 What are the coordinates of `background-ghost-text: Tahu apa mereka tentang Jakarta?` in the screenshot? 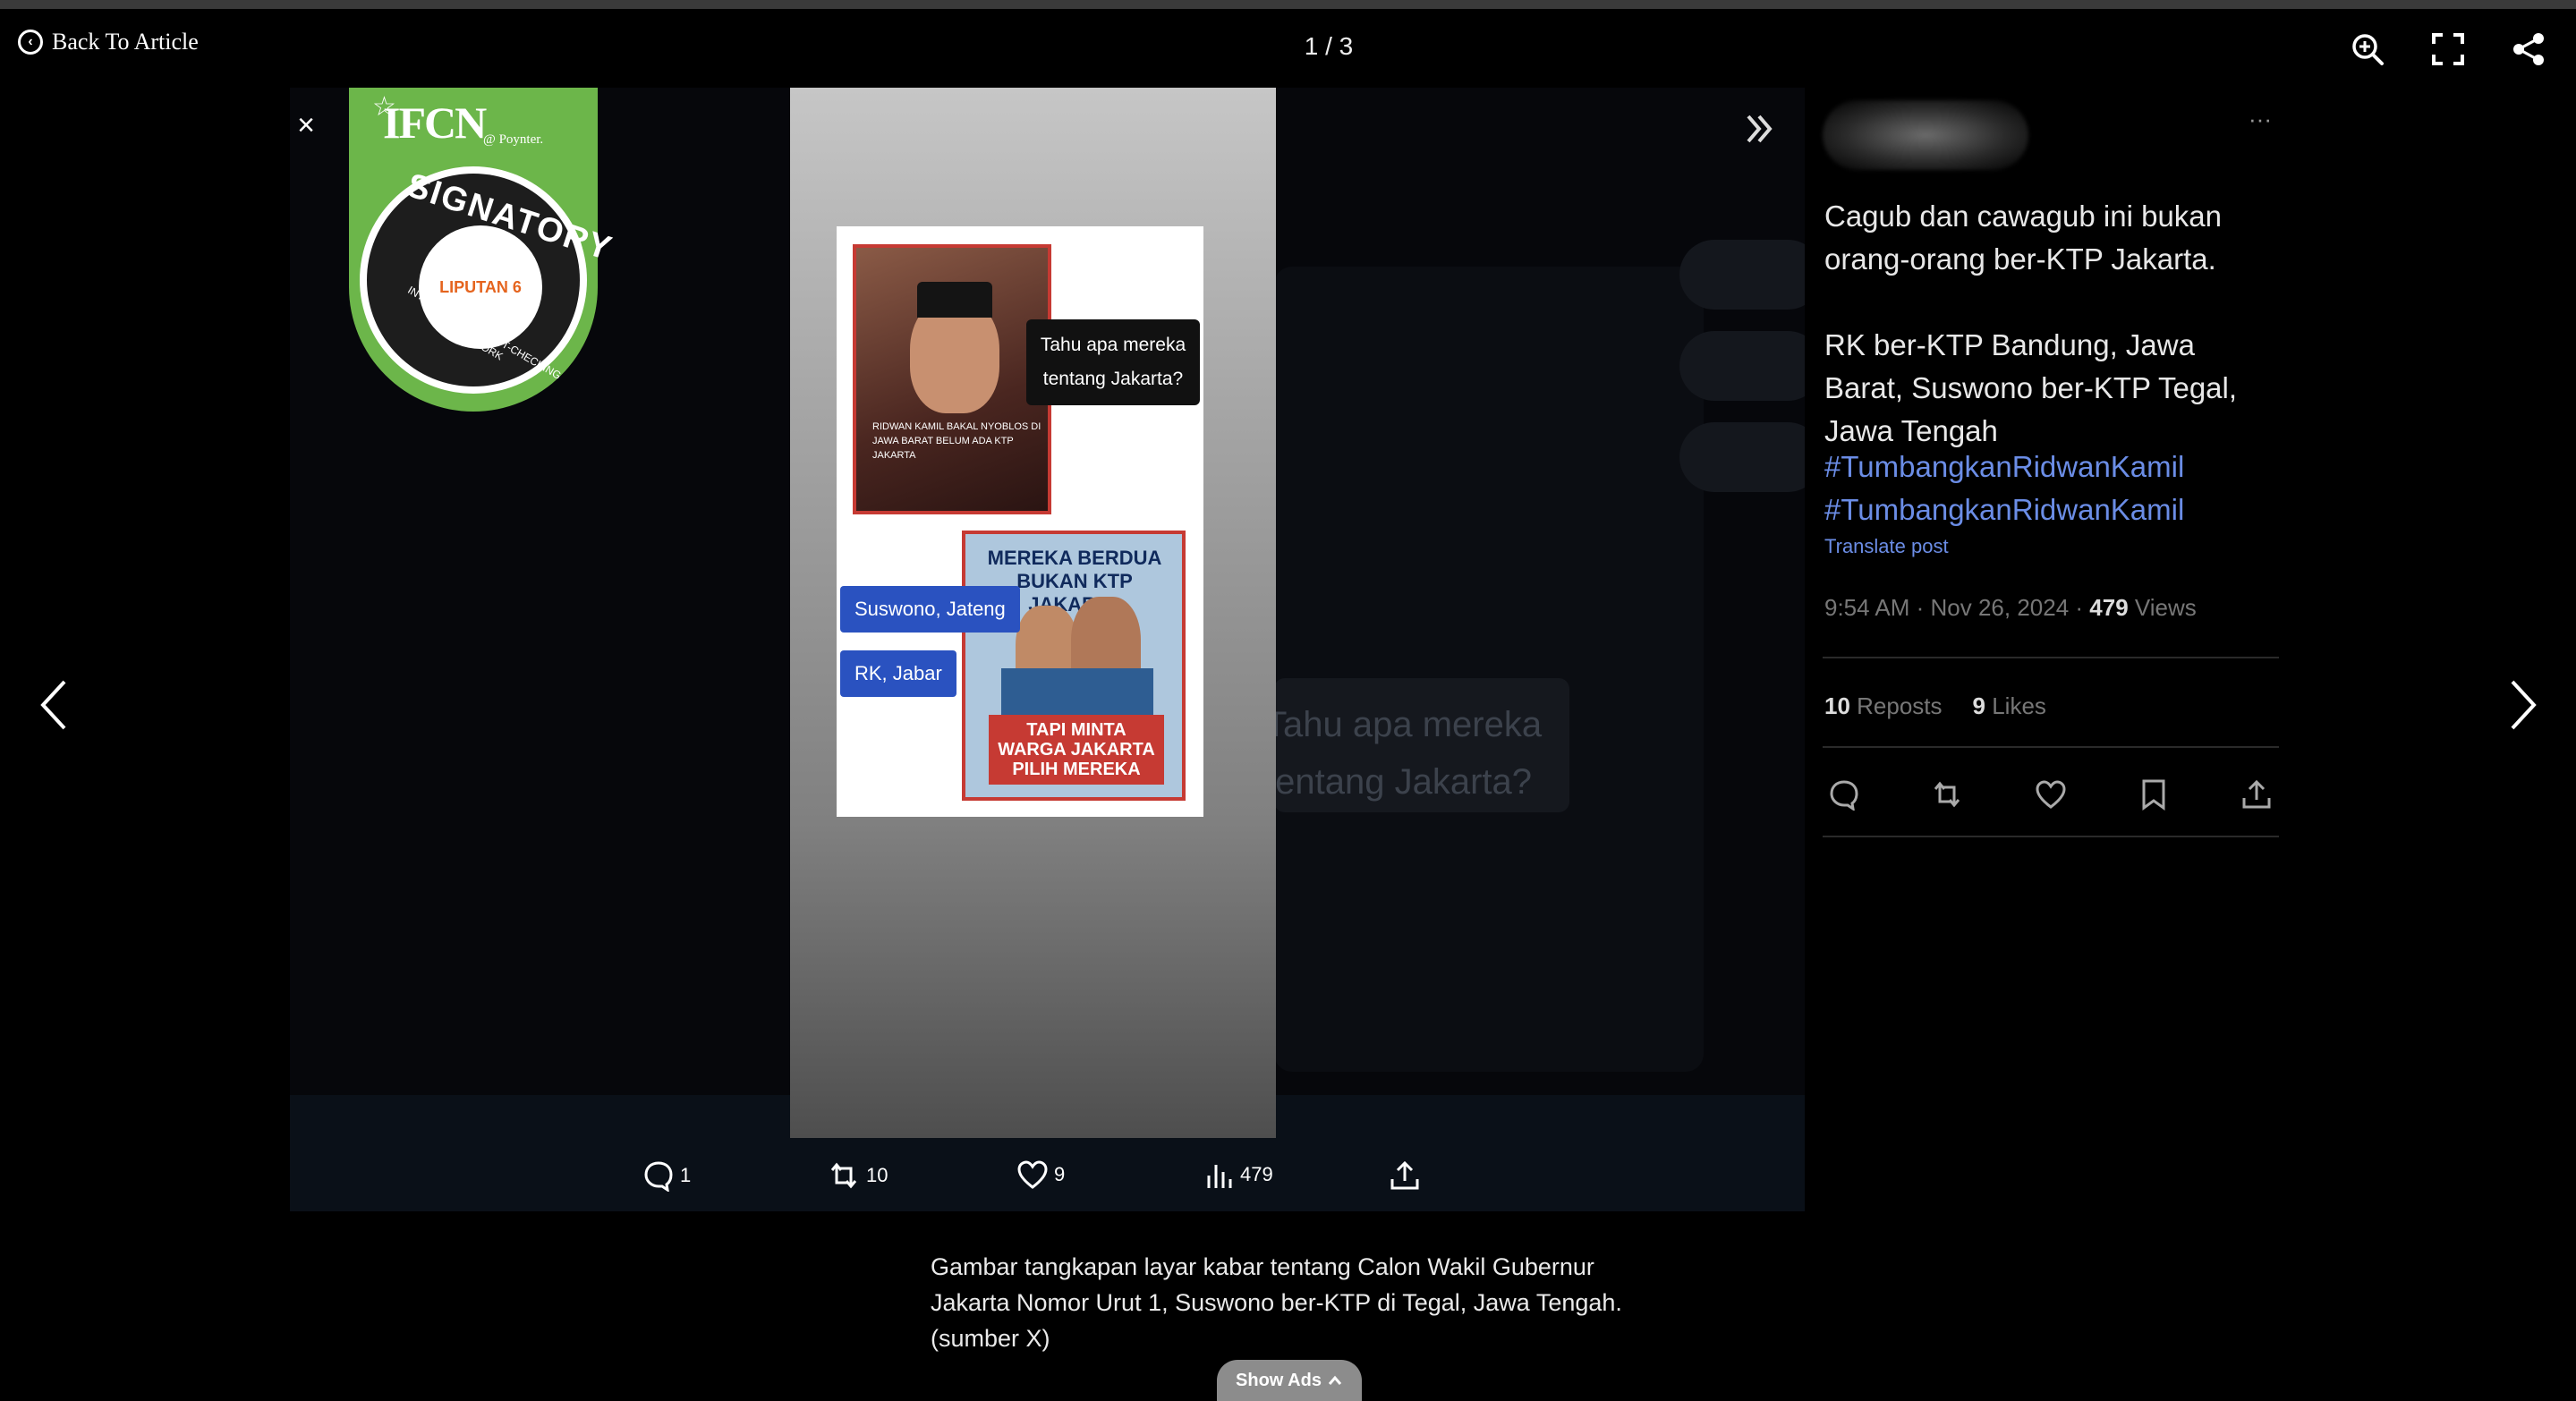 It's located at (1404, 753).